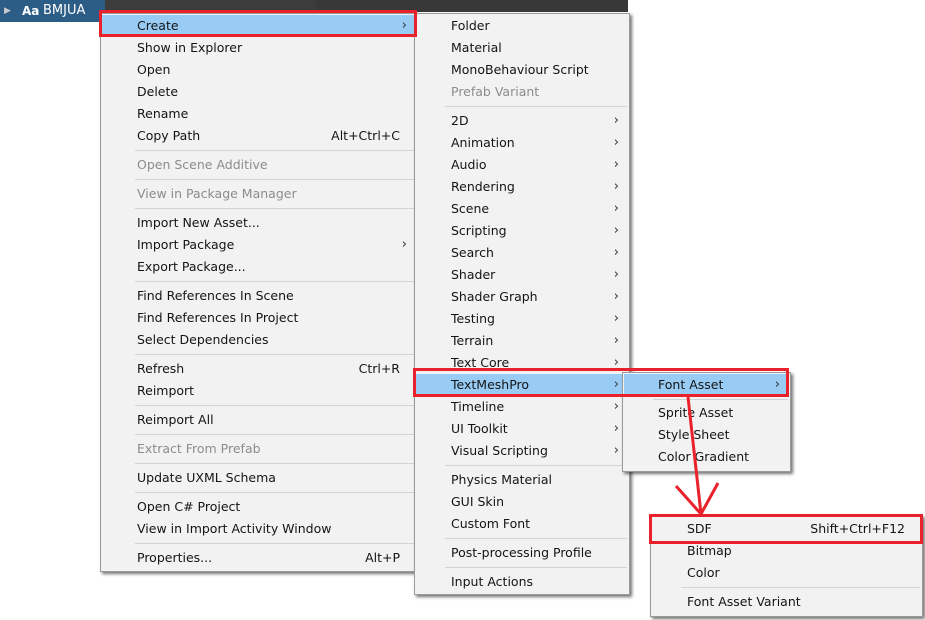 The width and height of the screenshot is (925, 620). What do you see at coordinates (522, 121) in the screenshot?
I see `menu-item-2d: 2D ›` at bounding box center [522, 121].